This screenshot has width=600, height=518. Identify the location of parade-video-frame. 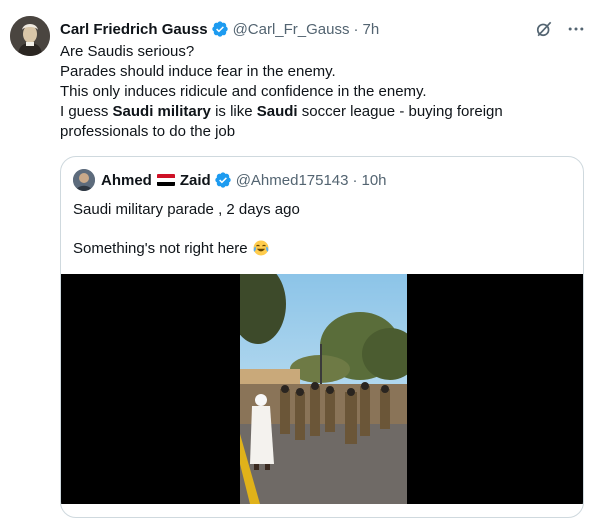
(323, 389).